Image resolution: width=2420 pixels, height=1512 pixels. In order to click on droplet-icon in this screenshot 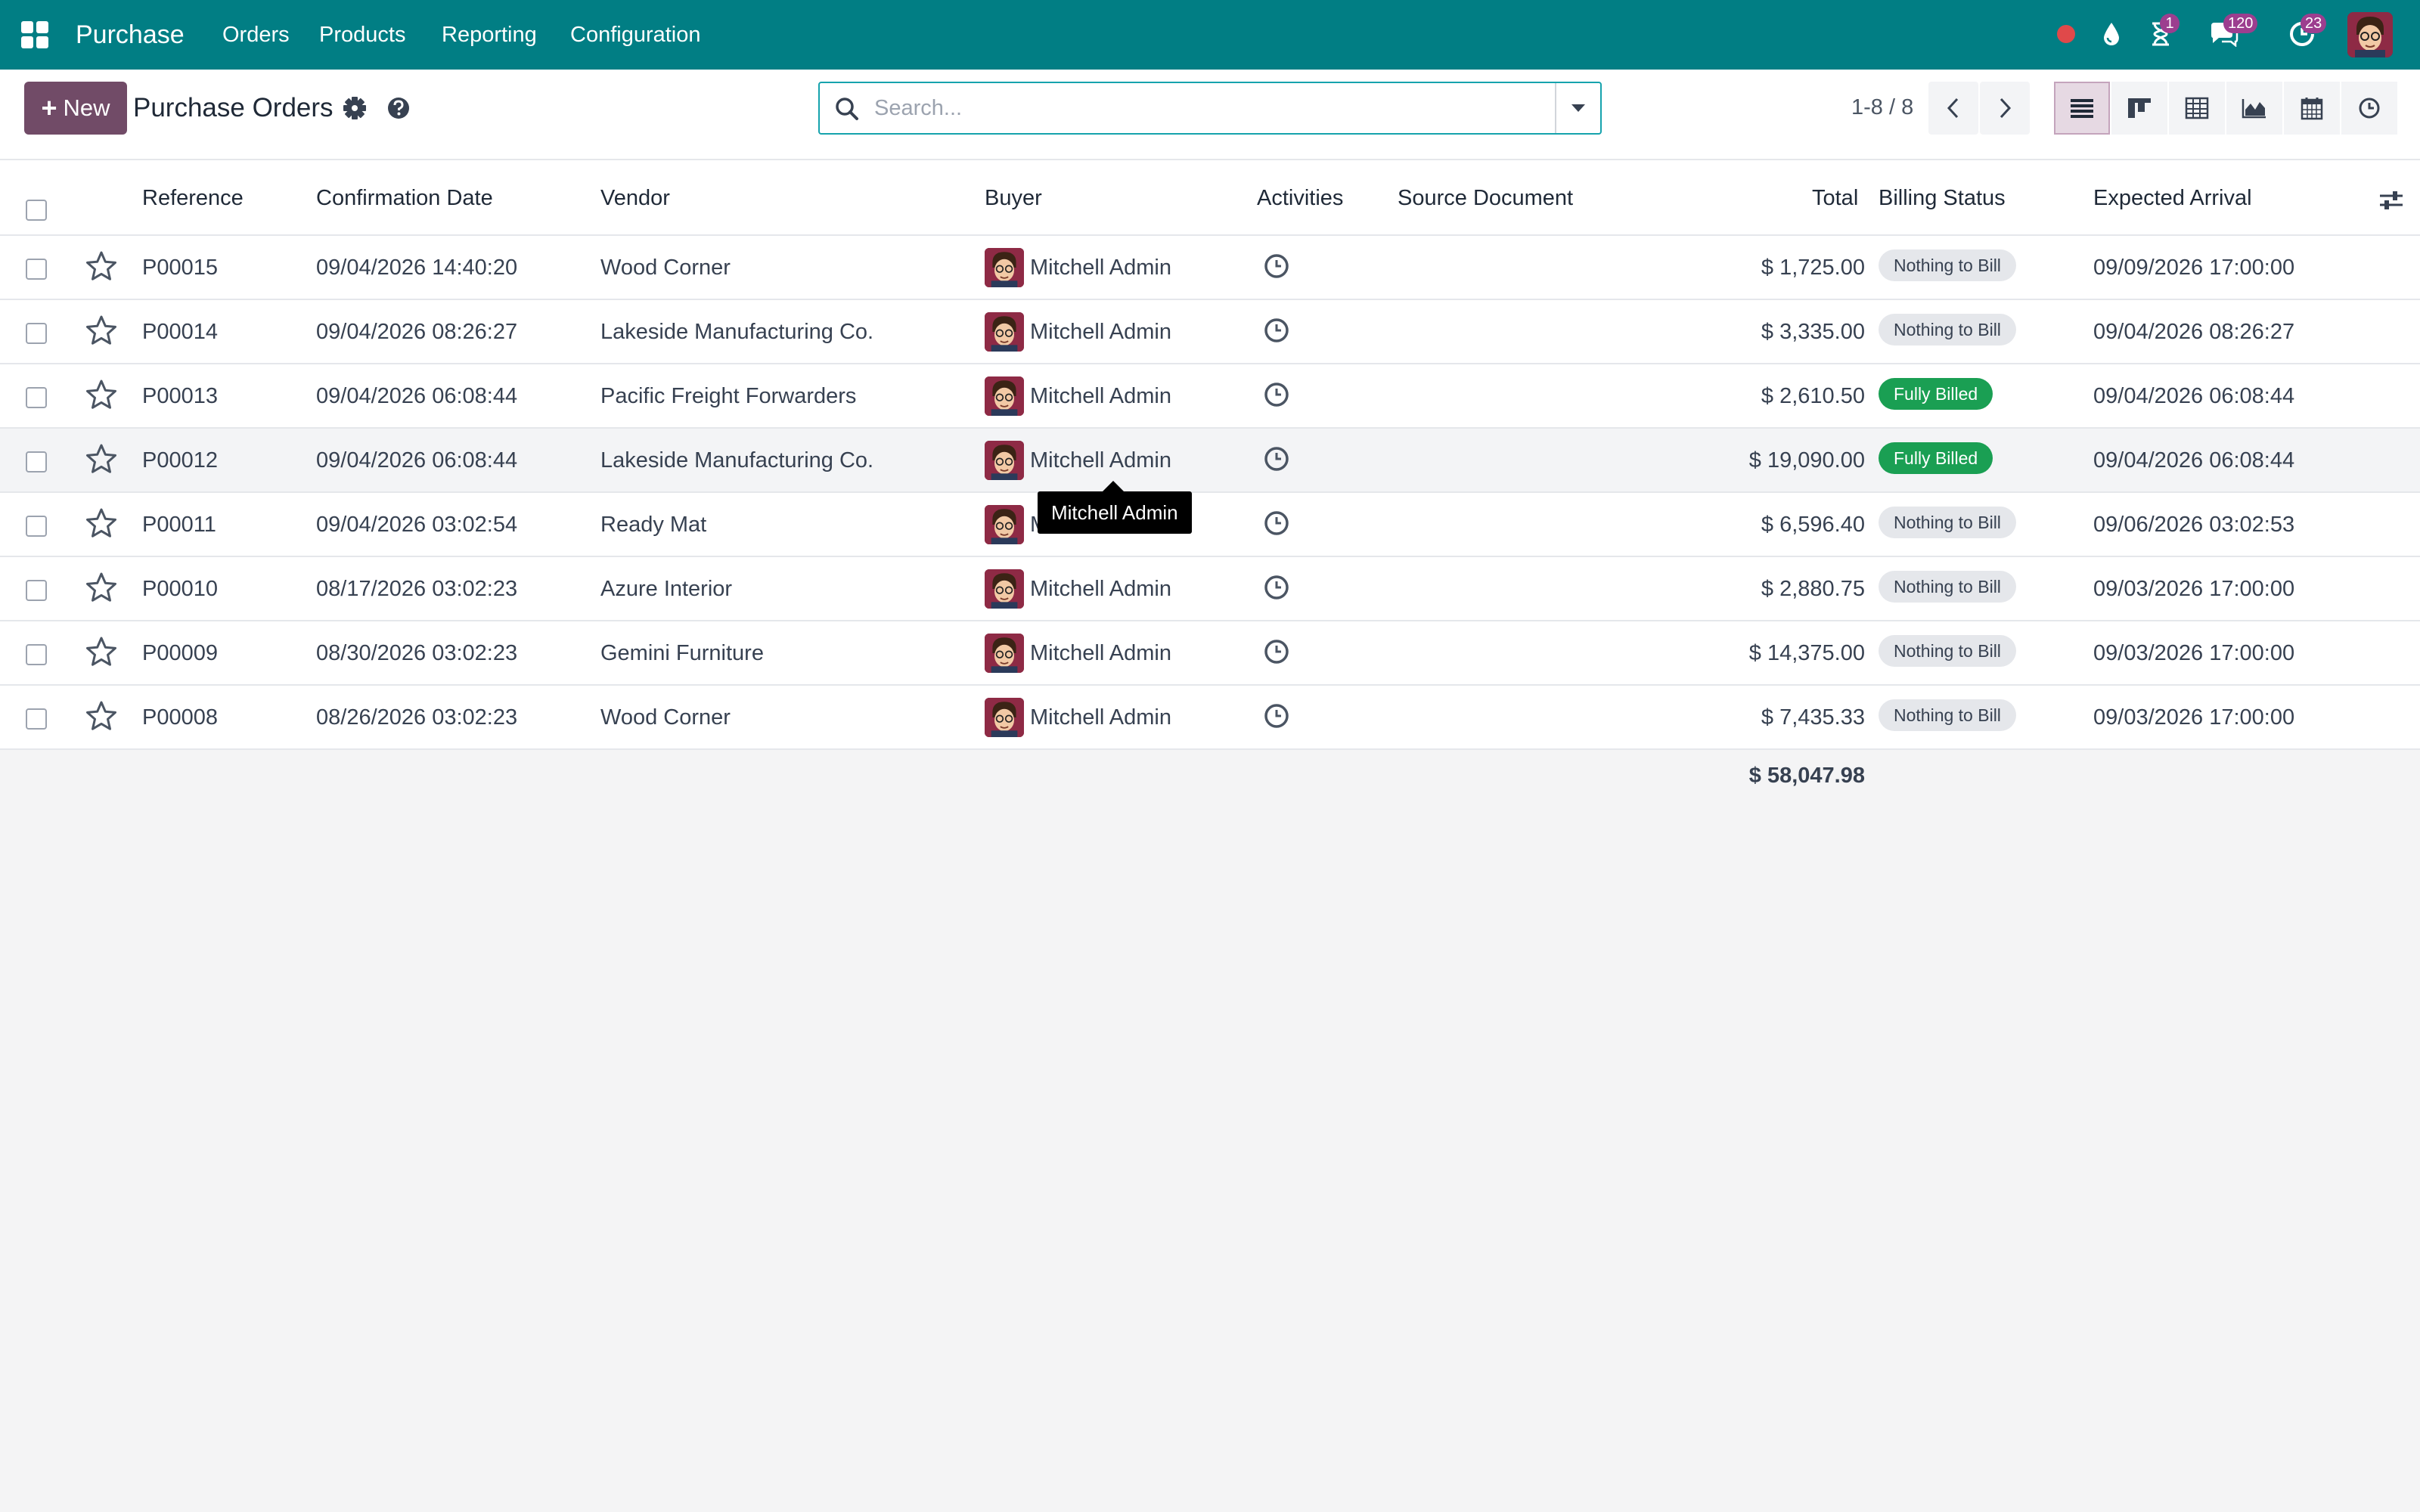, I will do `click(2111, 34)`.